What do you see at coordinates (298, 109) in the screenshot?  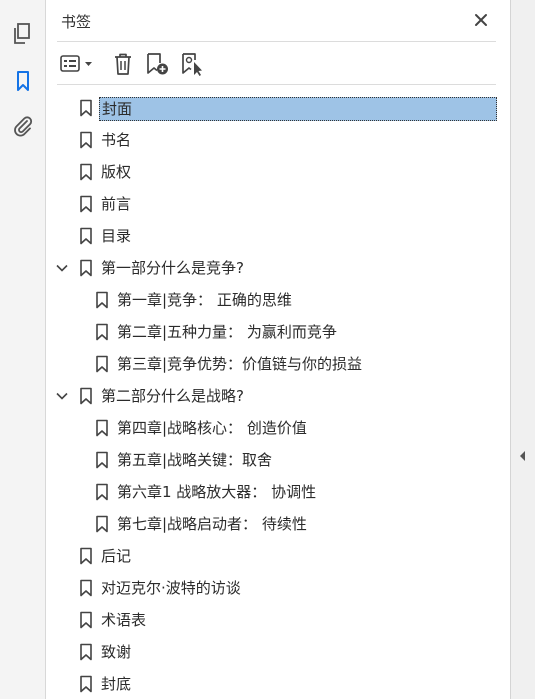 I see `bookmark-label: 封面` at bounding box center [298, 109].